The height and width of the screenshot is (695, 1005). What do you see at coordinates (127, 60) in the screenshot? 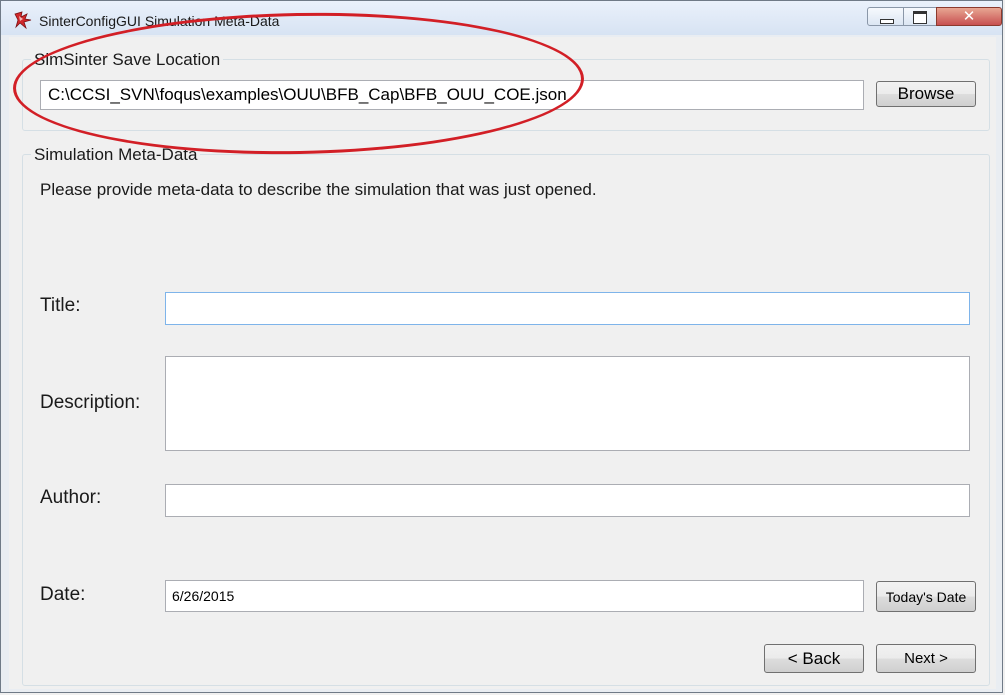
I see `save-location-group-label: SimSinter Save Location` at bounding box center [127, 60].